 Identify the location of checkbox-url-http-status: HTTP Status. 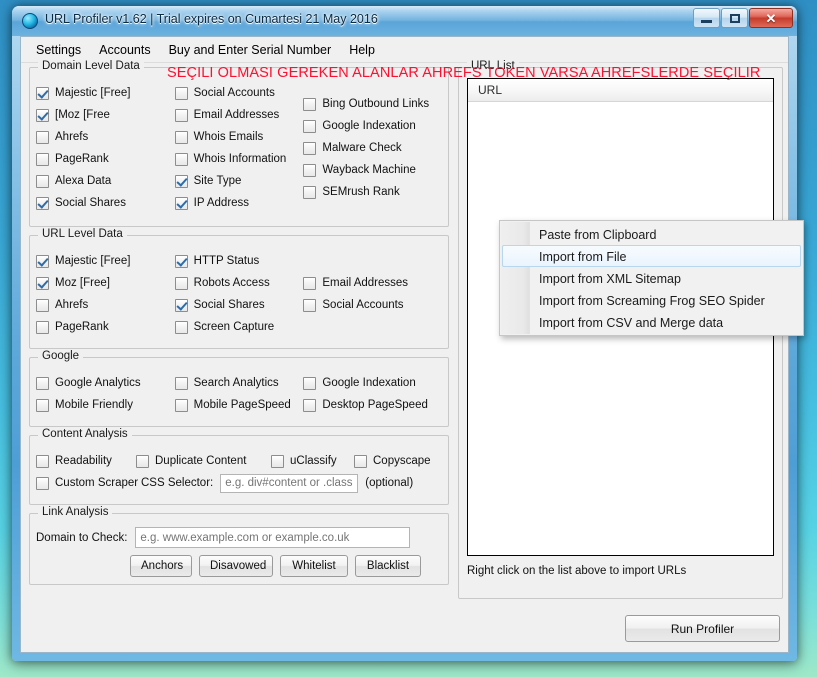
(239, 261).